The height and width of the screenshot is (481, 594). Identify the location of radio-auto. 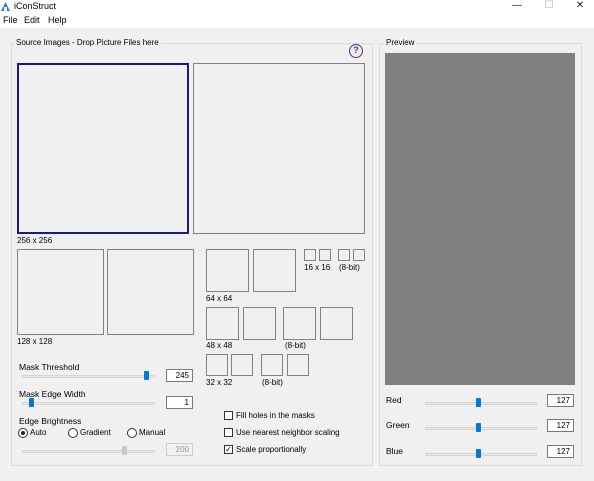
(23, 433).